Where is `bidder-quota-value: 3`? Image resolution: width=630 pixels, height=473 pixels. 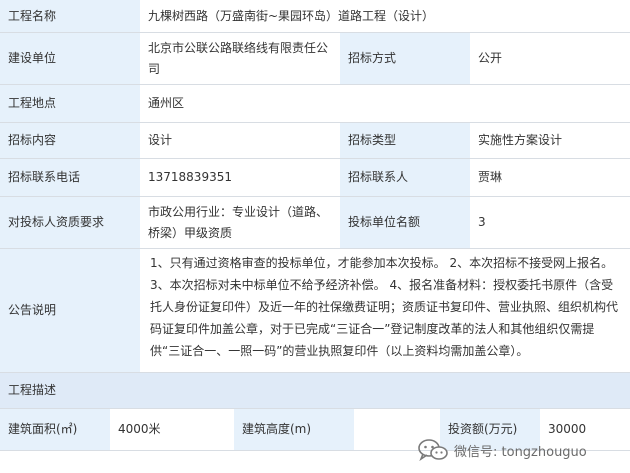
bidder-quota-value: 3 is located at coordinates (550, 222).